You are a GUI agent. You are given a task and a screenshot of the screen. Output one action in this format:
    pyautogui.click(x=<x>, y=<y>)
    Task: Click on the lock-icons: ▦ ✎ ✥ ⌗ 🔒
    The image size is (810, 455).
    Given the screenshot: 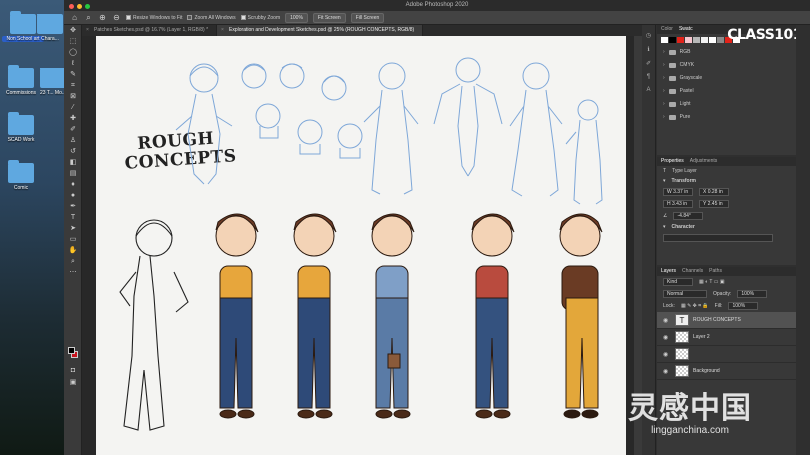 What is the action you would take?
    pyautogui.click(x=695, y=306)
    